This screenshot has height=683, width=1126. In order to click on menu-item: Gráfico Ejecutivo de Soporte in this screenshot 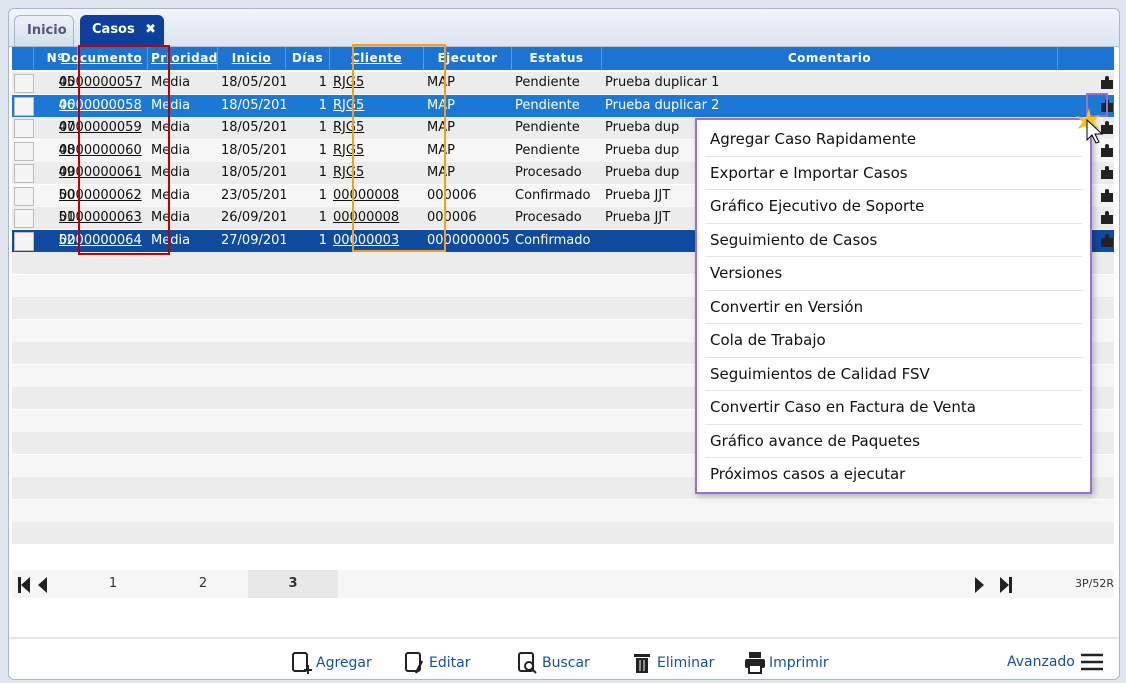, I will do `click(893, 207)`.